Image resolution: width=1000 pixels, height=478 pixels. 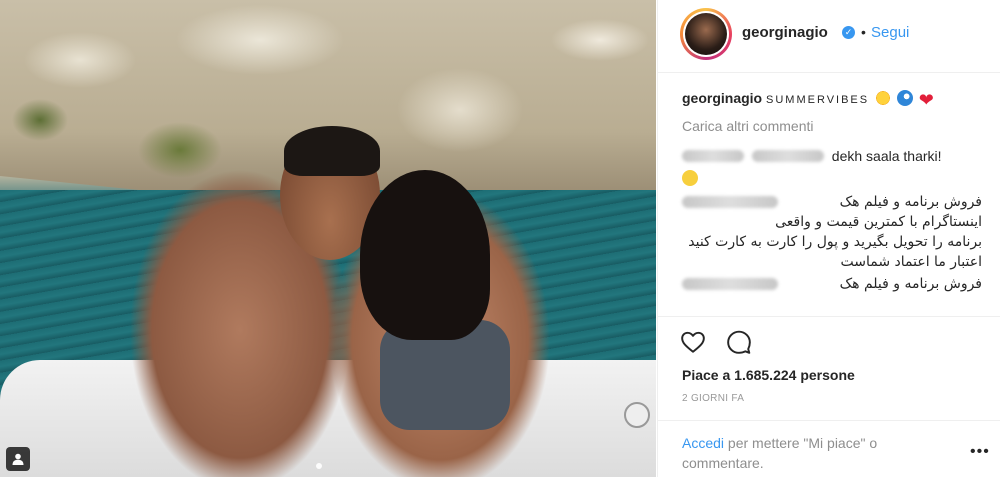 I want to click on sun-emoji-icon, so click(x=883, y=98).